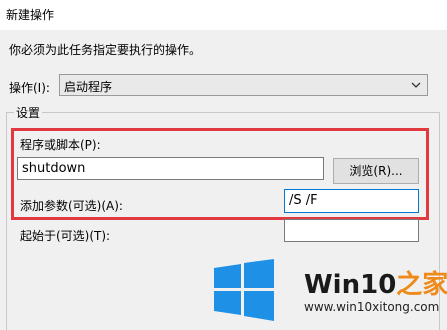 The width and height of the screenshot is (447, 330). Describe the element at coordinates (303, 200) in the screenshot. I see `arguments-input-value: /S /F` at that location.